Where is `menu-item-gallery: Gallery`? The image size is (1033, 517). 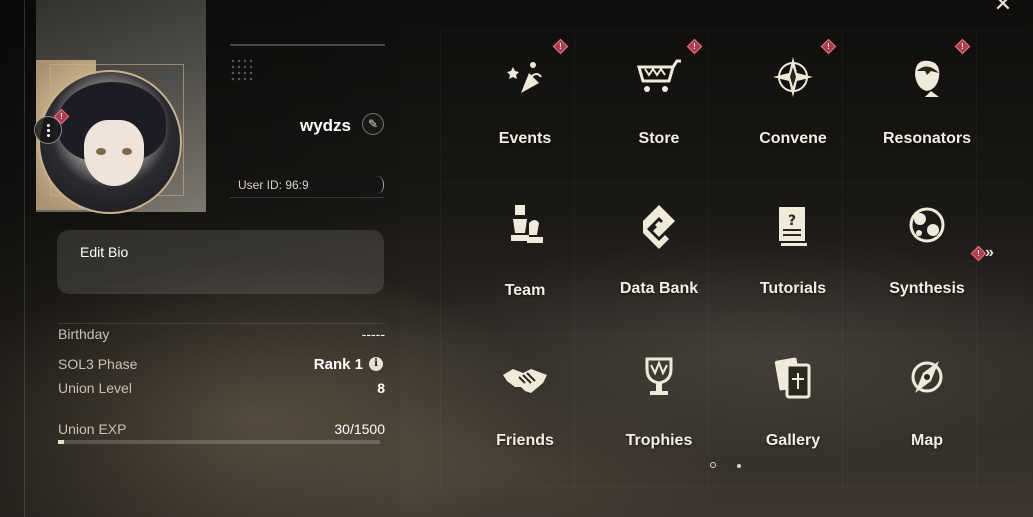 menu-item-gallery: Gallery is located at coordinates (793, 414).